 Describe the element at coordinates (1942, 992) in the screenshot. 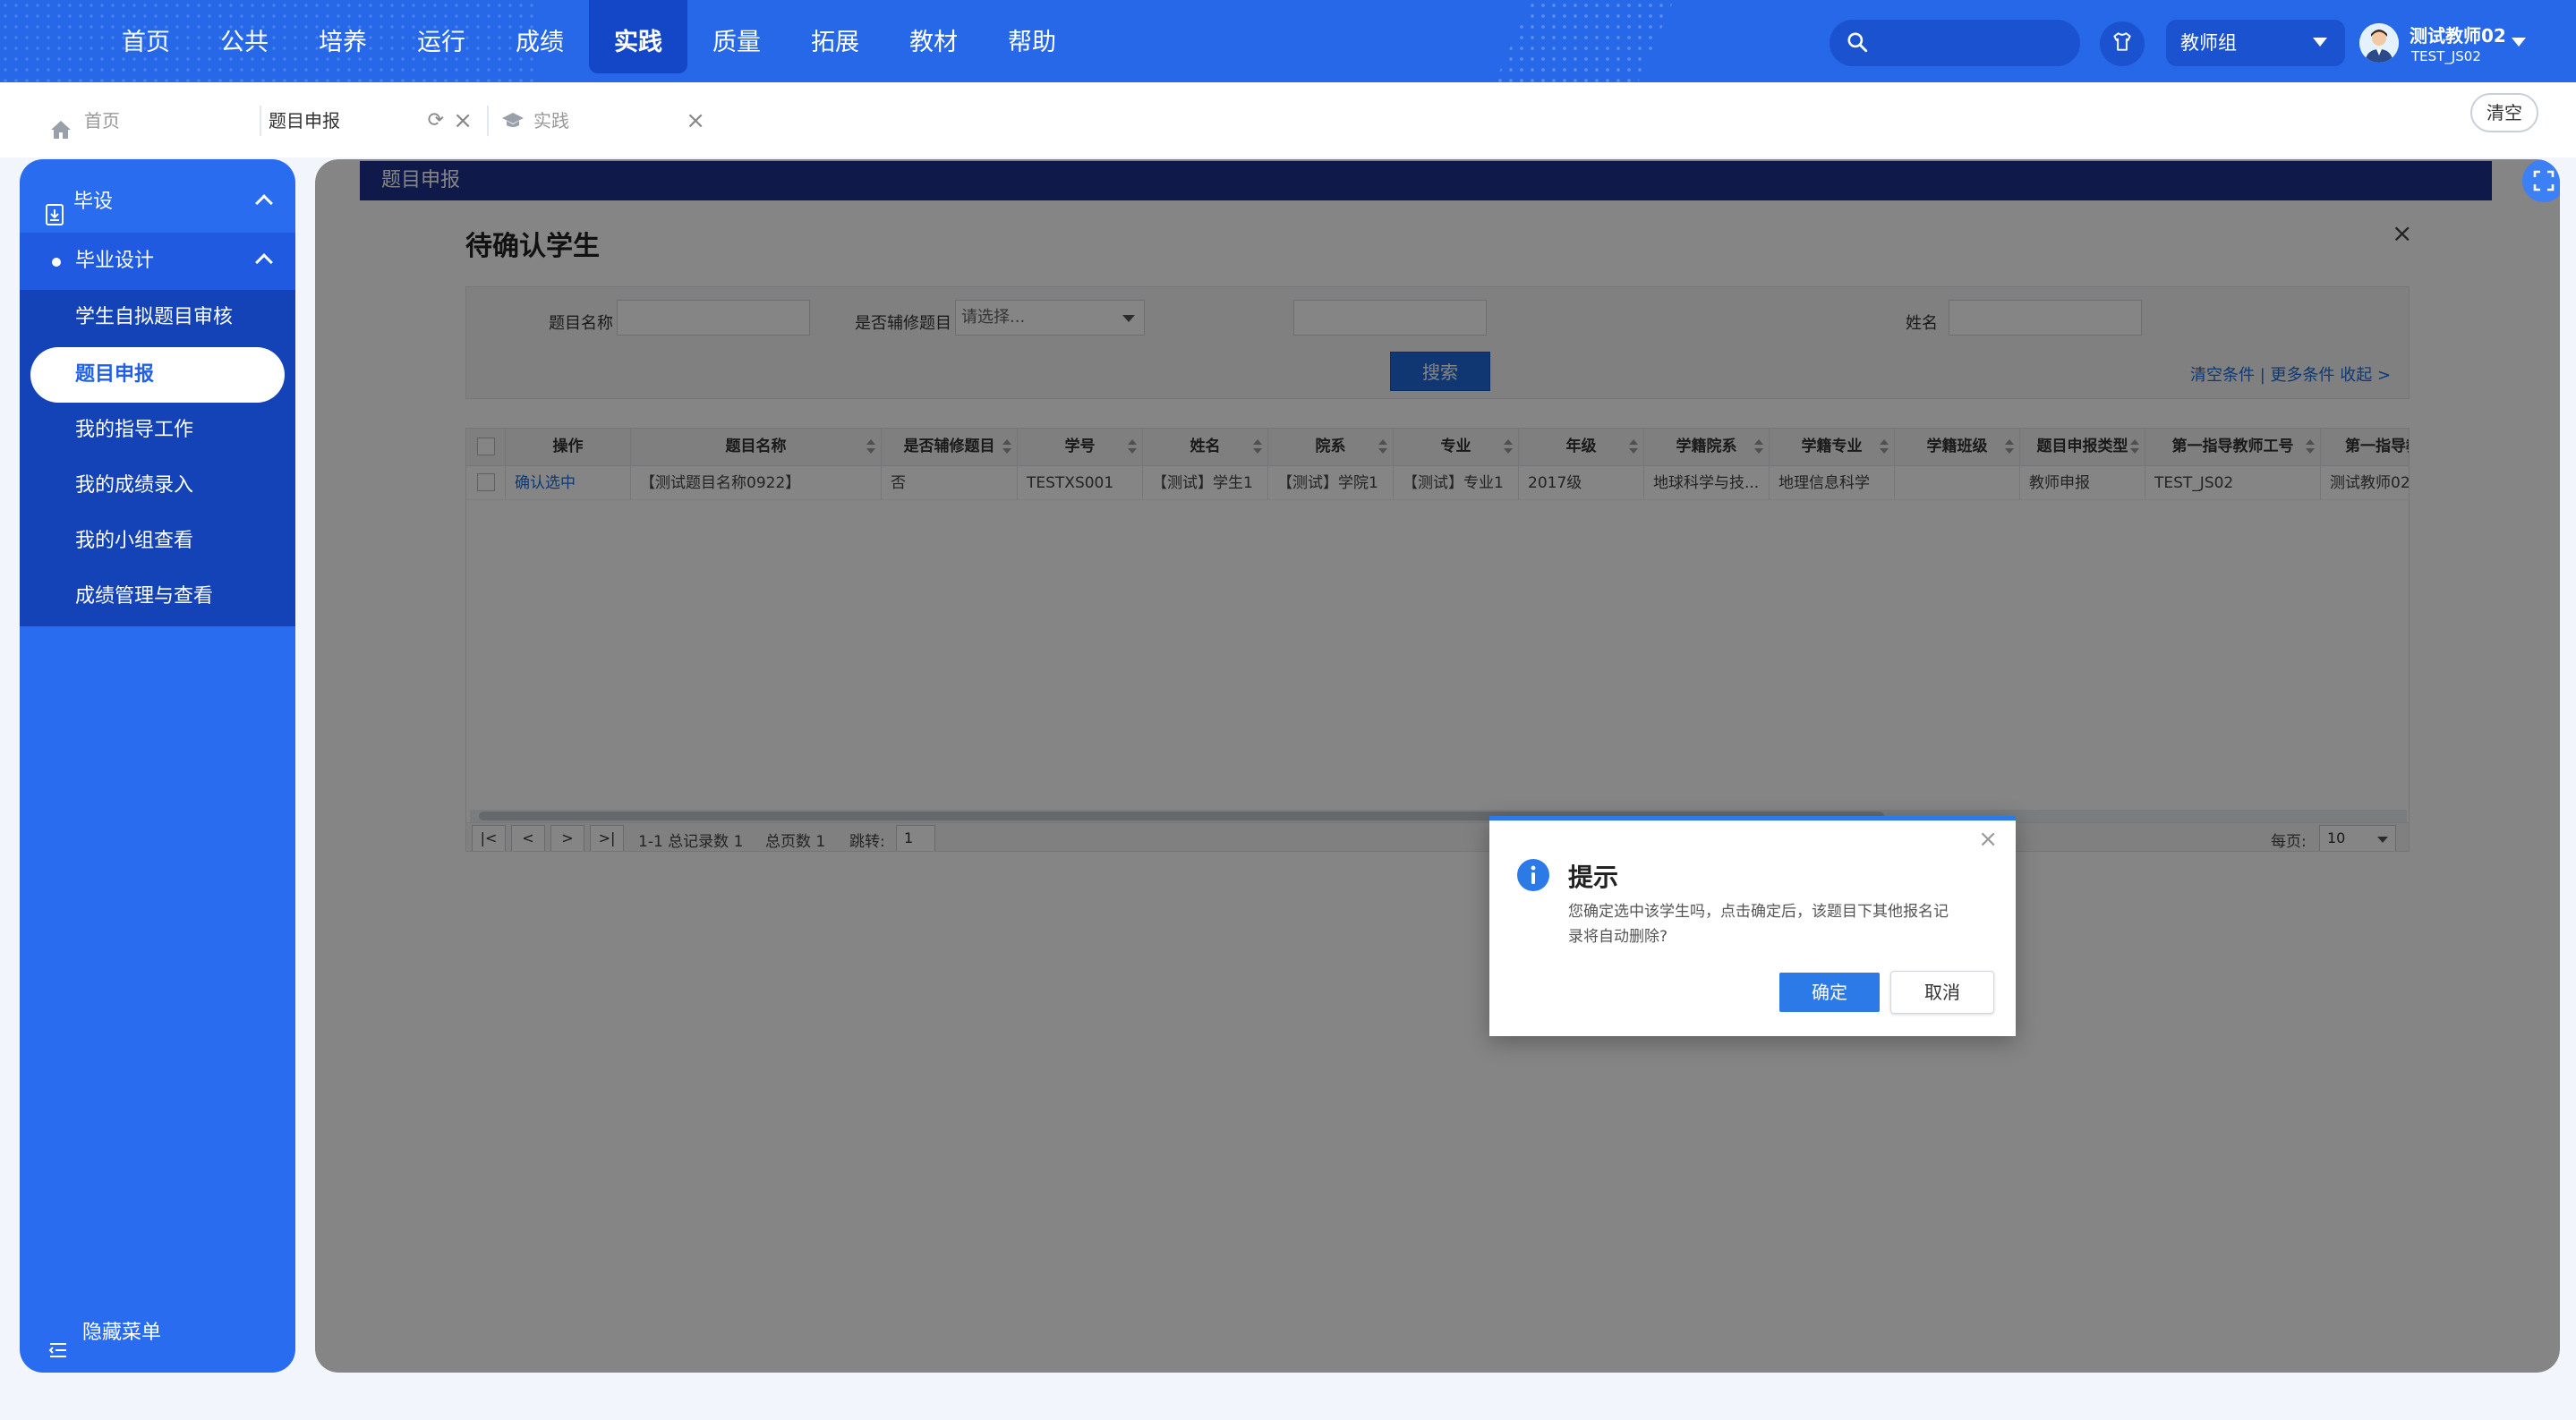

I see `cancel-button: 取消` at that location.